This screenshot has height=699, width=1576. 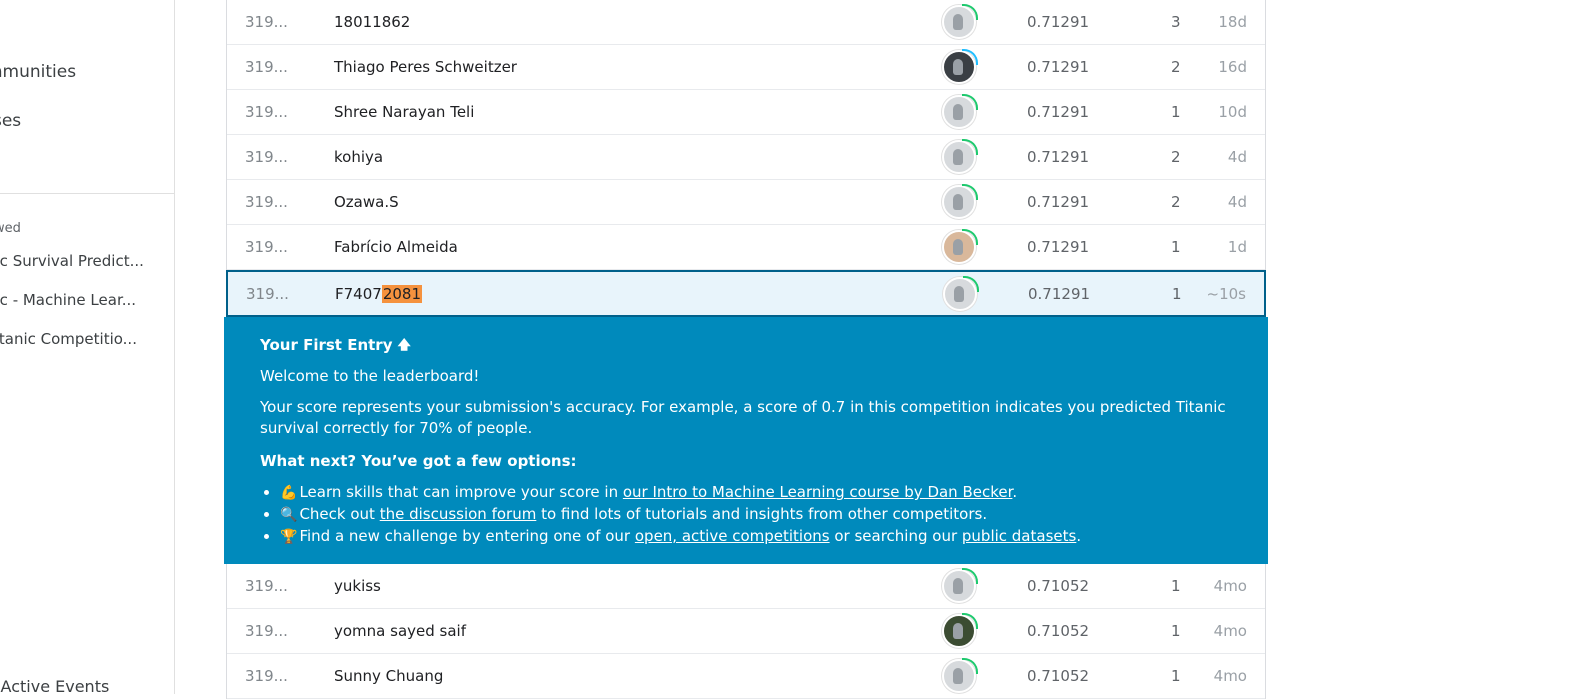 What do you see at coordinates (746, 22) in the screenshot?
I see `table-row: 319... 18011862 0.71291 3 18d` at bounding box center [746, 22].